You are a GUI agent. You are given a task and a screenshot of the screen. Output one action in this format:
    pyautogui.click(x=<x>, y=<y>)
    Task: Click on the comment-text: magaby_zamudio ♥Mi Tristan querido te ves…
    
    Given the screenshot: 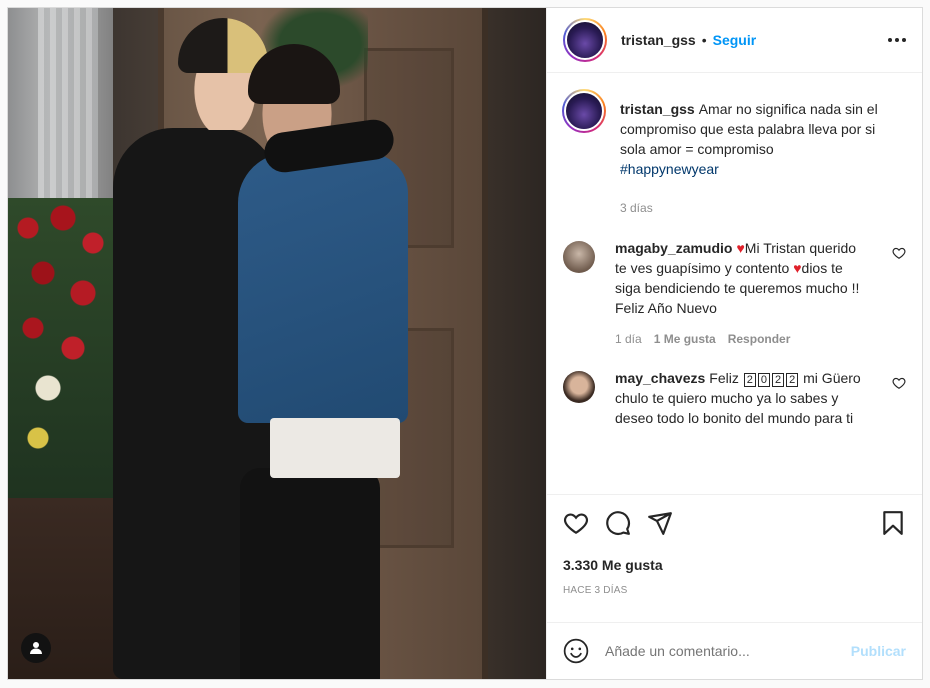 What is the action you would take?
    pyautogui.click(x=742, y=278)
    